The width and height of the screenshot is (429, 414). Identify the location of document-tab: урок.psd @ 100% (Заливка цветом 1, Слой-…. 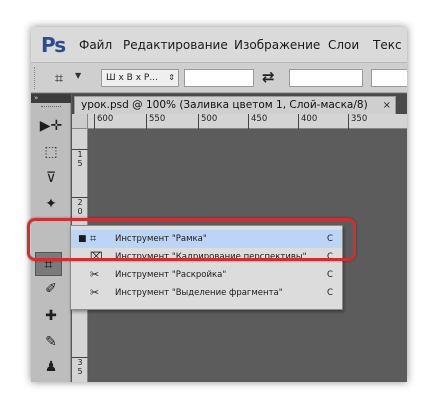
(235, 105).